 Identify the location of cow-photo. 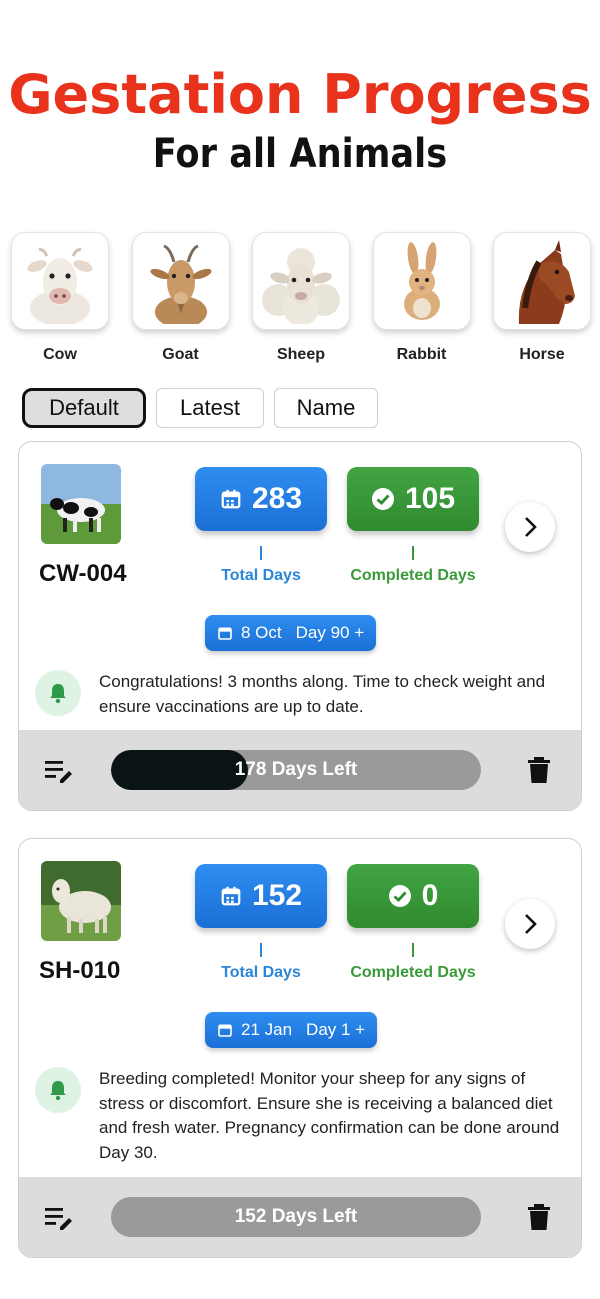
(81, 504).